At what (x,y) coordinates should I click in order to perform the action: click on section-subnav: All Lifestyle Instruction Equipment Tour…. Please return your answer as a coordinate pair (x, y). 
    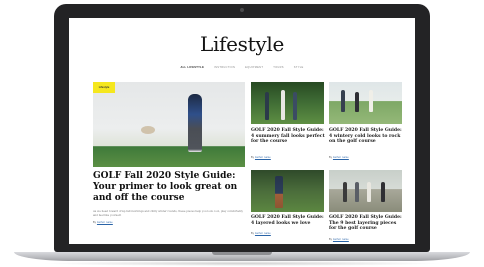
    Looking at the image, I should click on (242, 67).